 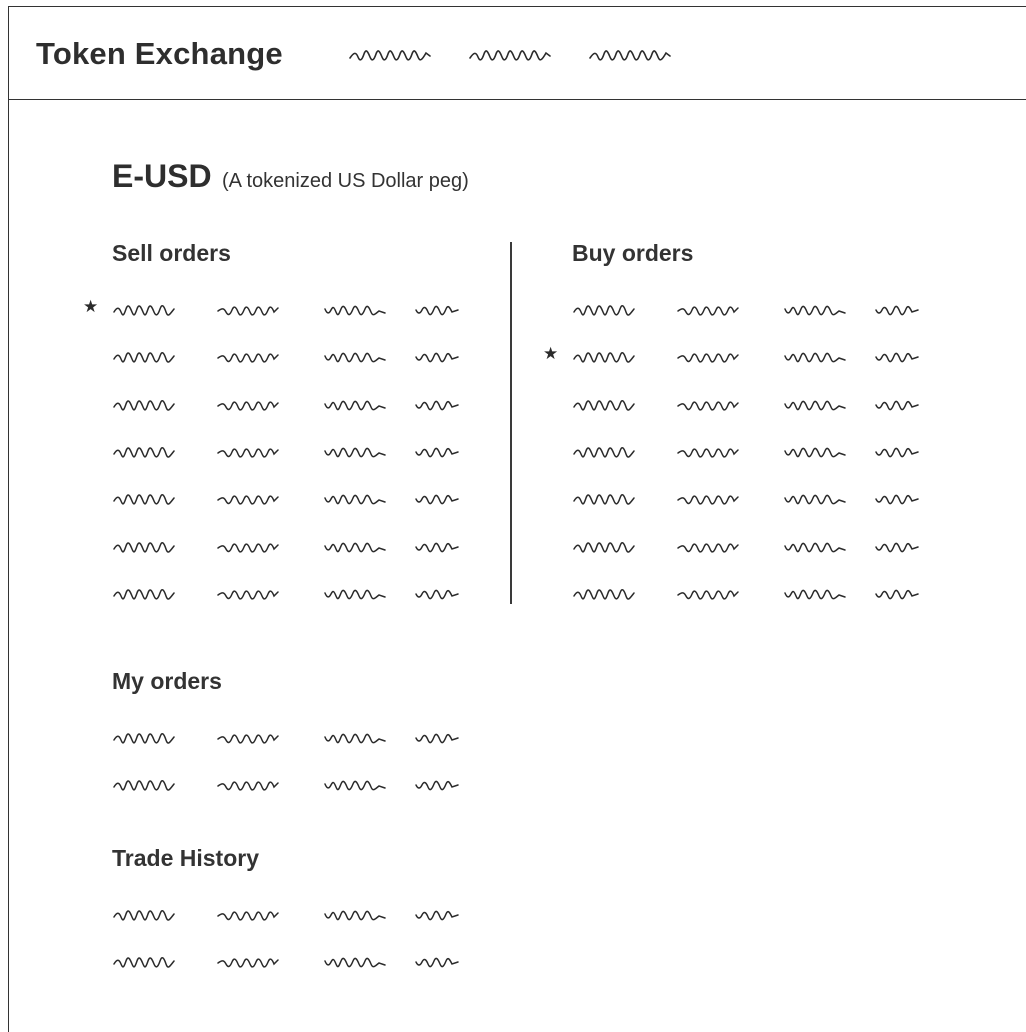 I want to click on order-book-divider, so click(x=511, y=423).